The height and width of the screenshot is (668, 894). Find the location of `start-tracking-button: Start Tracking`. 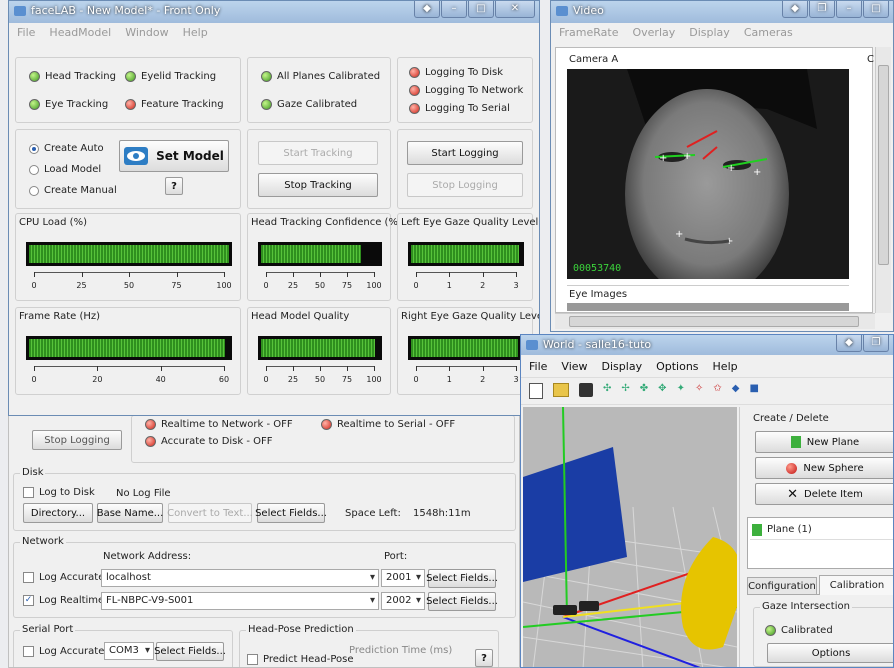

start-tracking-button: Start Tracking is located at coordinates (318, 153).